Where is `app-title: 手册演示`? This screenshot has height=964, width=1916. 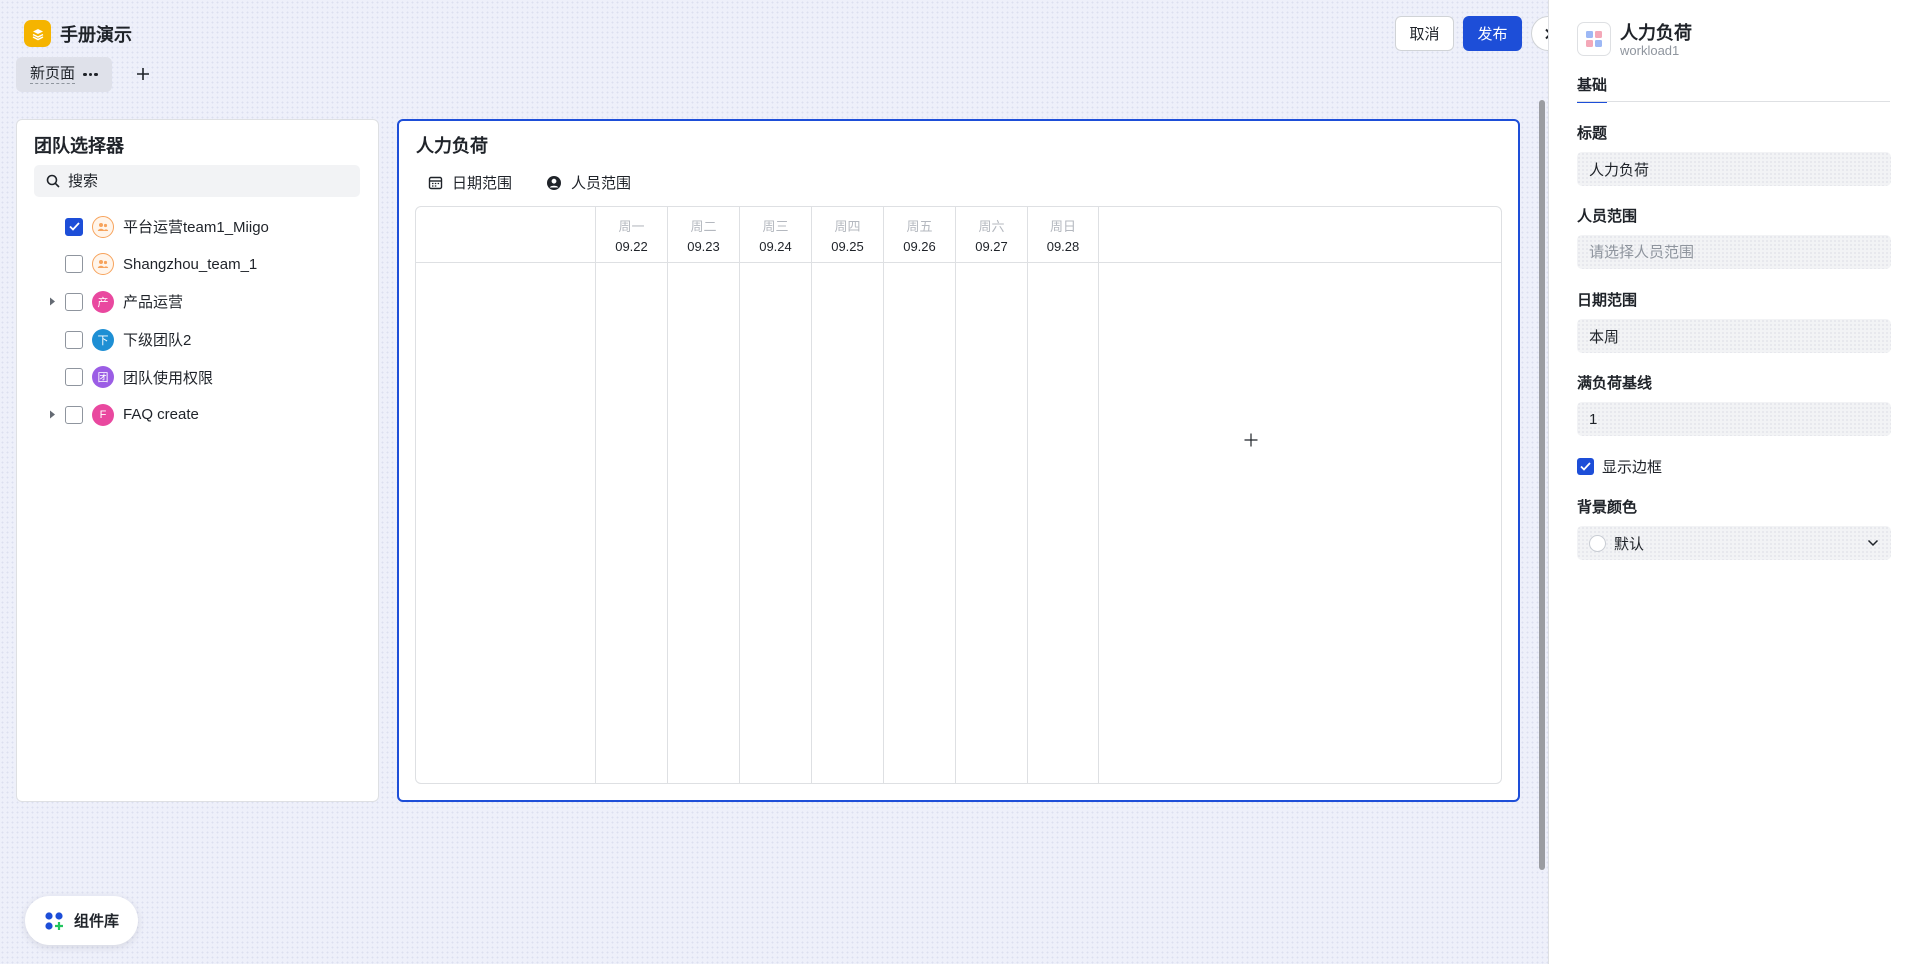 app-title: 手册演示 is located at coordinates (96, 35).